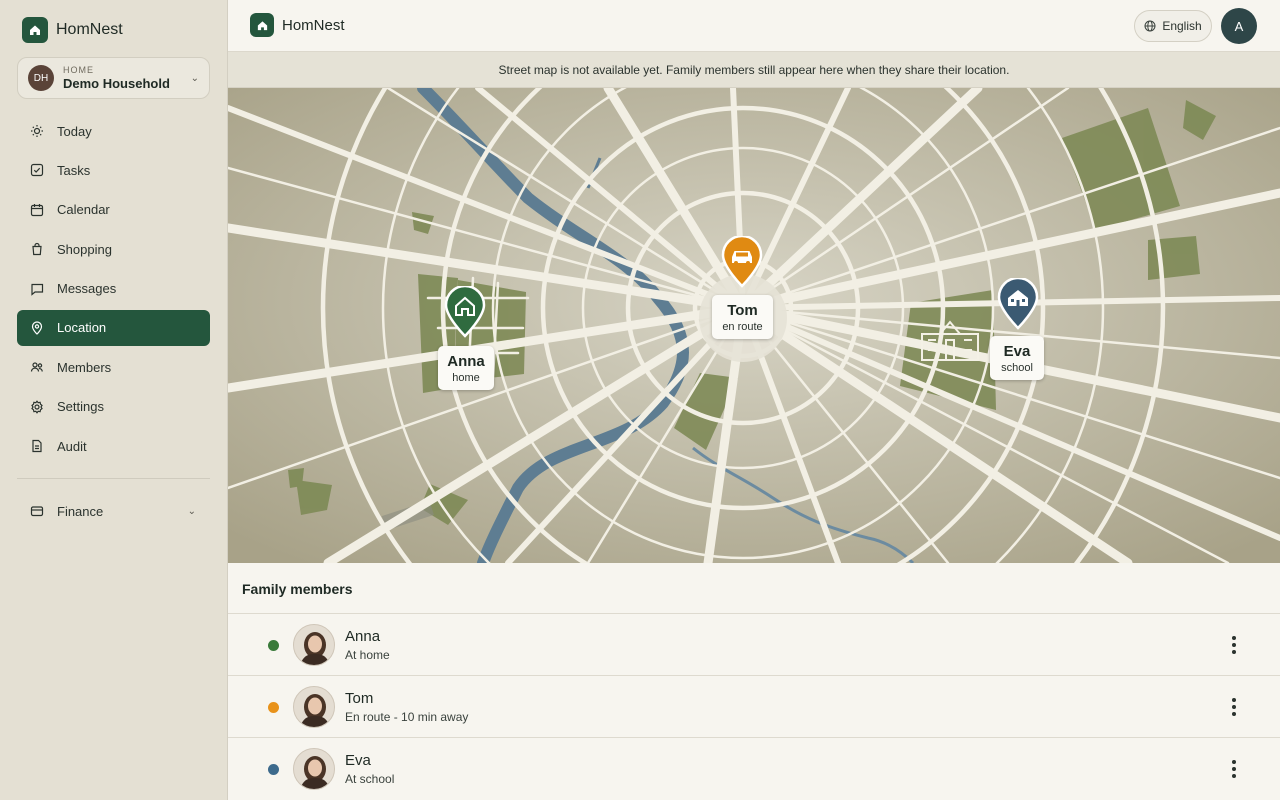 This screenshot has height=800, width=1280. Describe the element at coordinates (74, 131) in the screenshot. I see `sidebar-item-label: Today` at that location.